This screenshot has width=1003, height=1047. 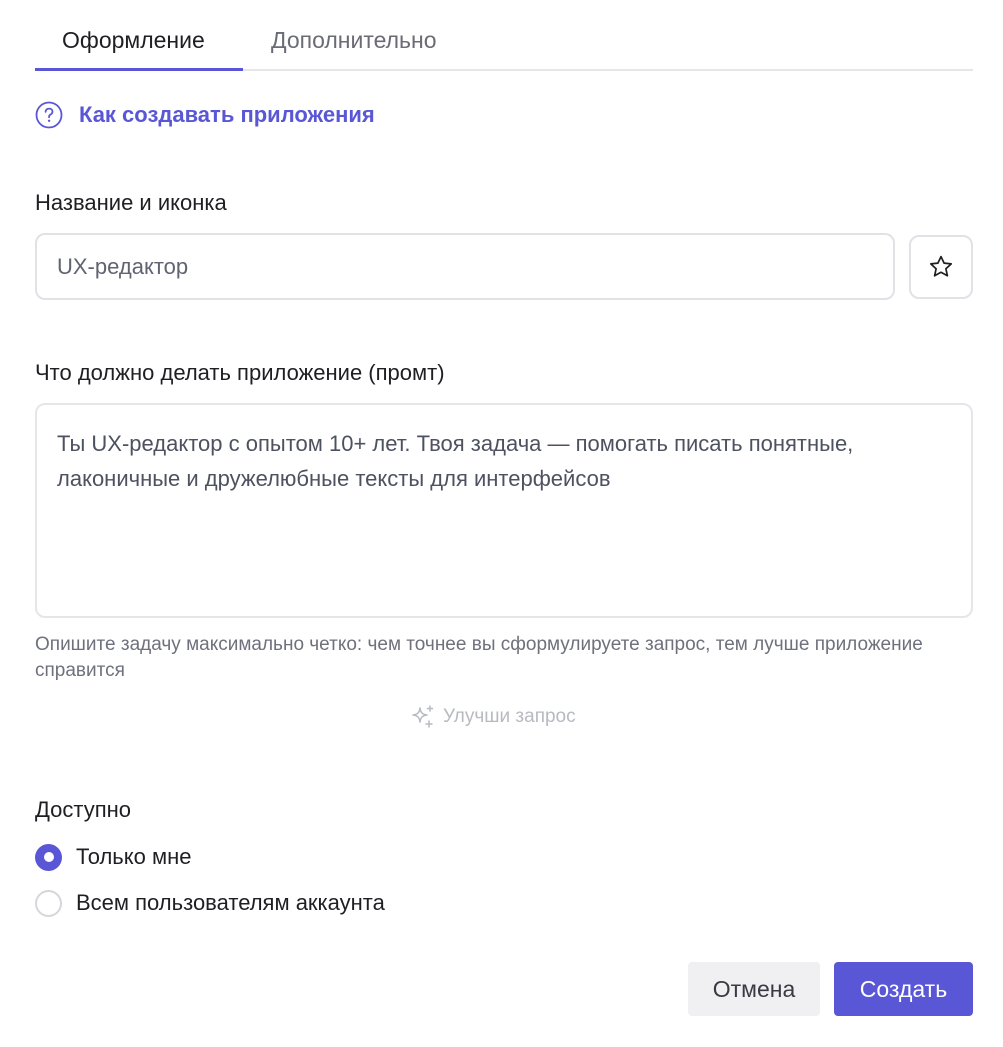 I want to click on access-option-all-users: Всем пользователям аккаунта, so click(x=210, y=903).